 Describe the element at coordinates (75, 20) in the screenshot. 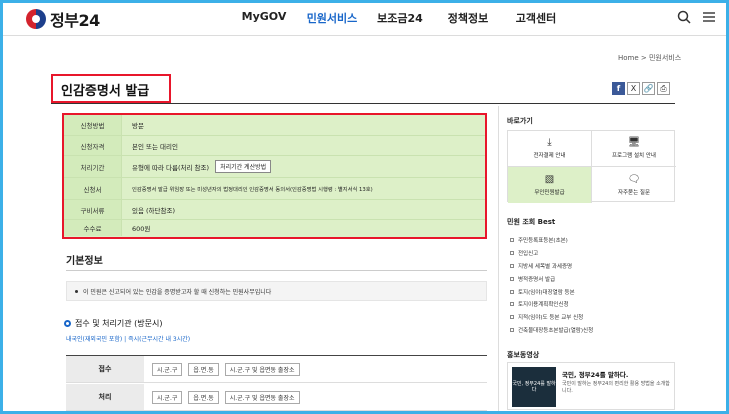

I see `logo-text: 정부24` at that location.